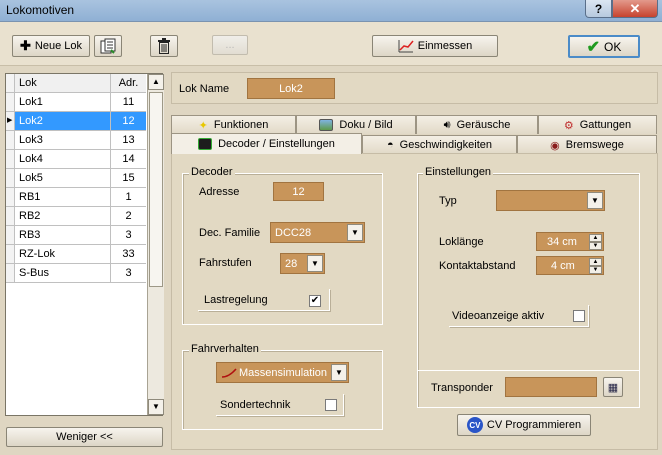 The height and width of the screenshot is (455, 662). What do you see at coordinates (76, 254) in the screenshot?
I see `table-row: RZ-Lok 33` at bounding box center [76, 254].